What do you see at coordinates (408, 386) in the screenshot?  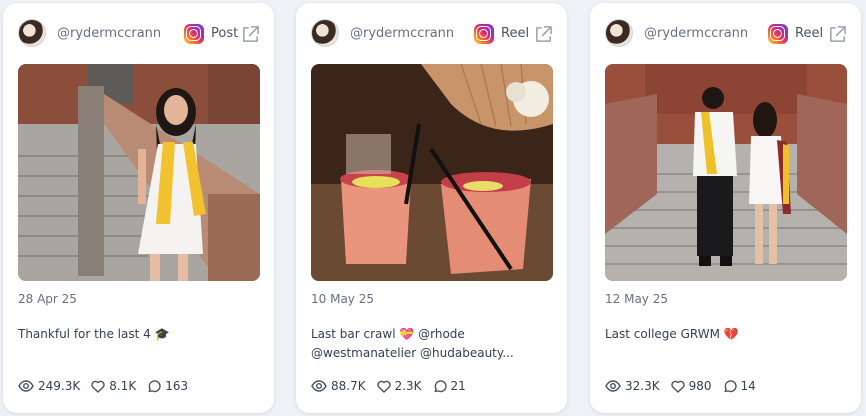 I see `likes-count: 2.3K` at bounding box center [408, 386].